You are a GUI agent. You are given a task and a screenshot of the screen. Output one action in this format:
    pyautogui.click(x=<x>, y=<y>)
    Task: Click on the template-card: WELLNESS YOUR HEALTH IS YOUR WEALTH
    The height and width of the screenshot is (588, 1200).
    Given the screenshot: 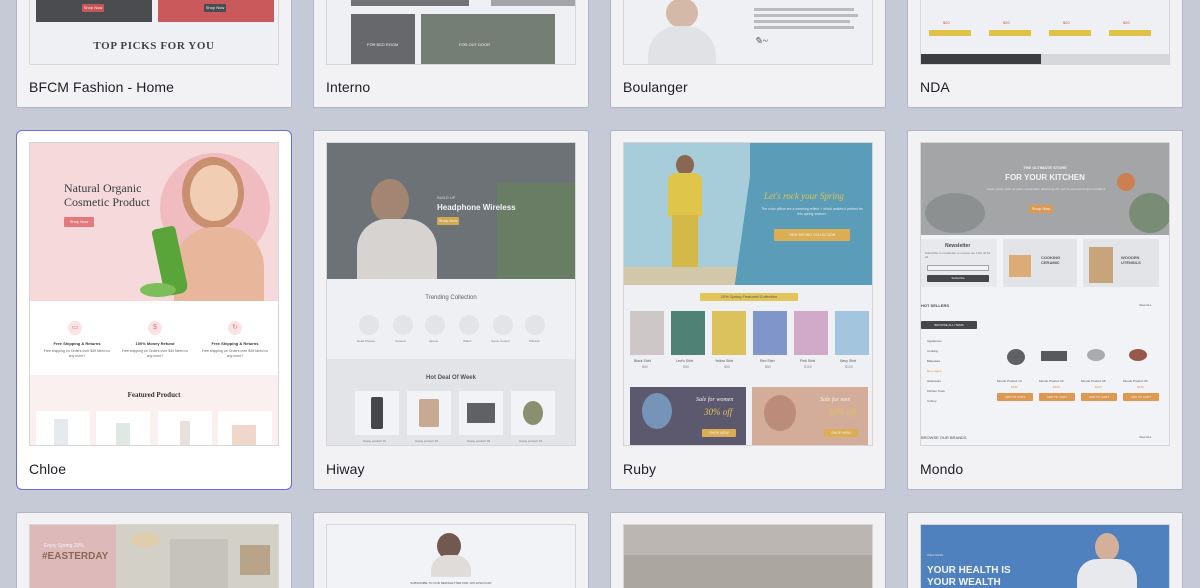 What is the action you would take?
    pyautogui.click(x=1045, y=550)
    